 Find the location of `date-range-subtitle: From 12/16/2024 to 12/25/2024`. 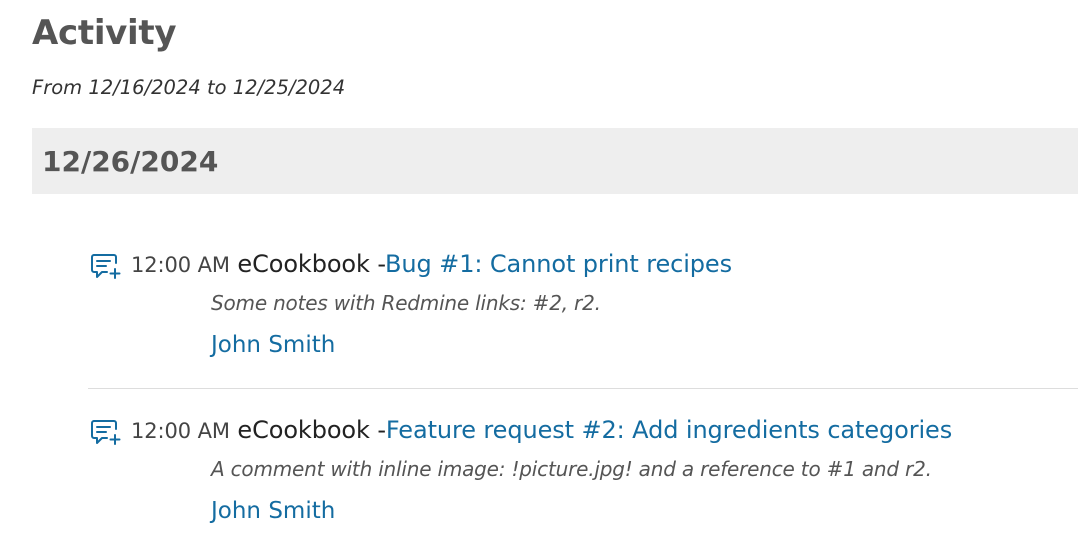

date-range-subtitle: From 12/16/2024 to 12/25/2024 is located at coordinates (189, 87).